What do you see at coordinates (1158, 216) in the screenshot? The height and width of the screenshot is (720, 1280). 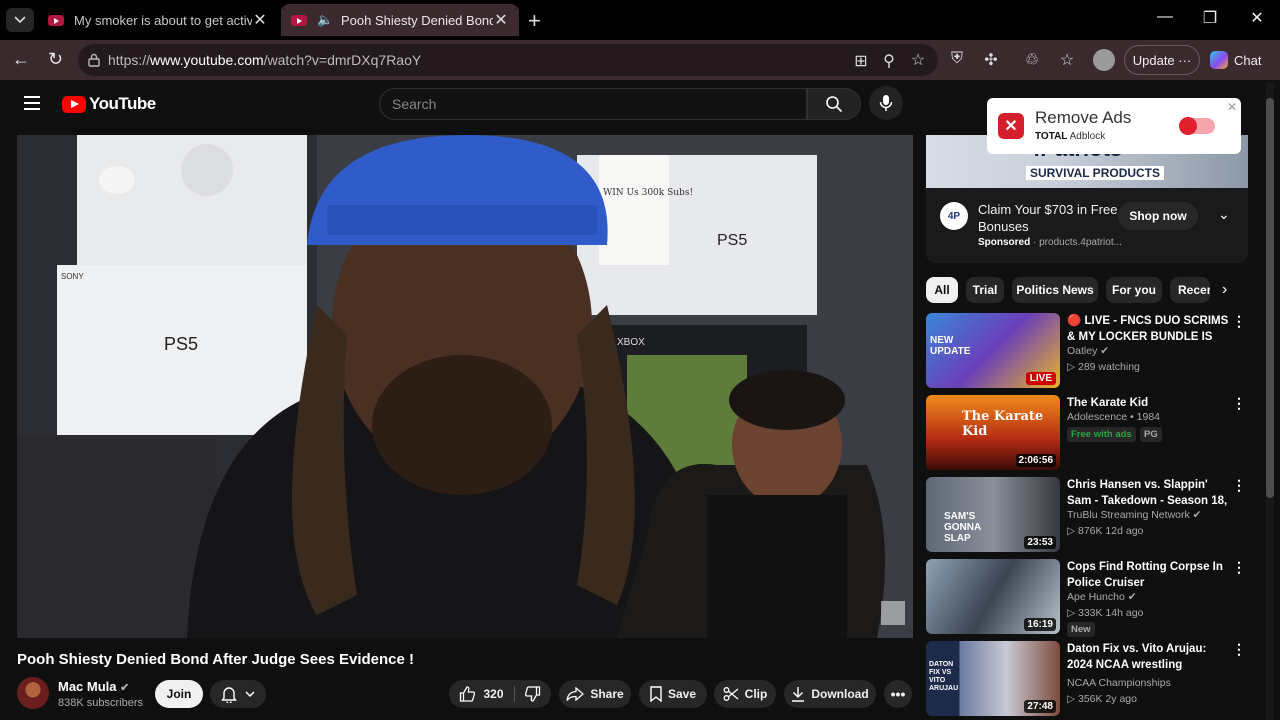 I see `shop-now-button: Shop now` at bounding box center [1158, 216].